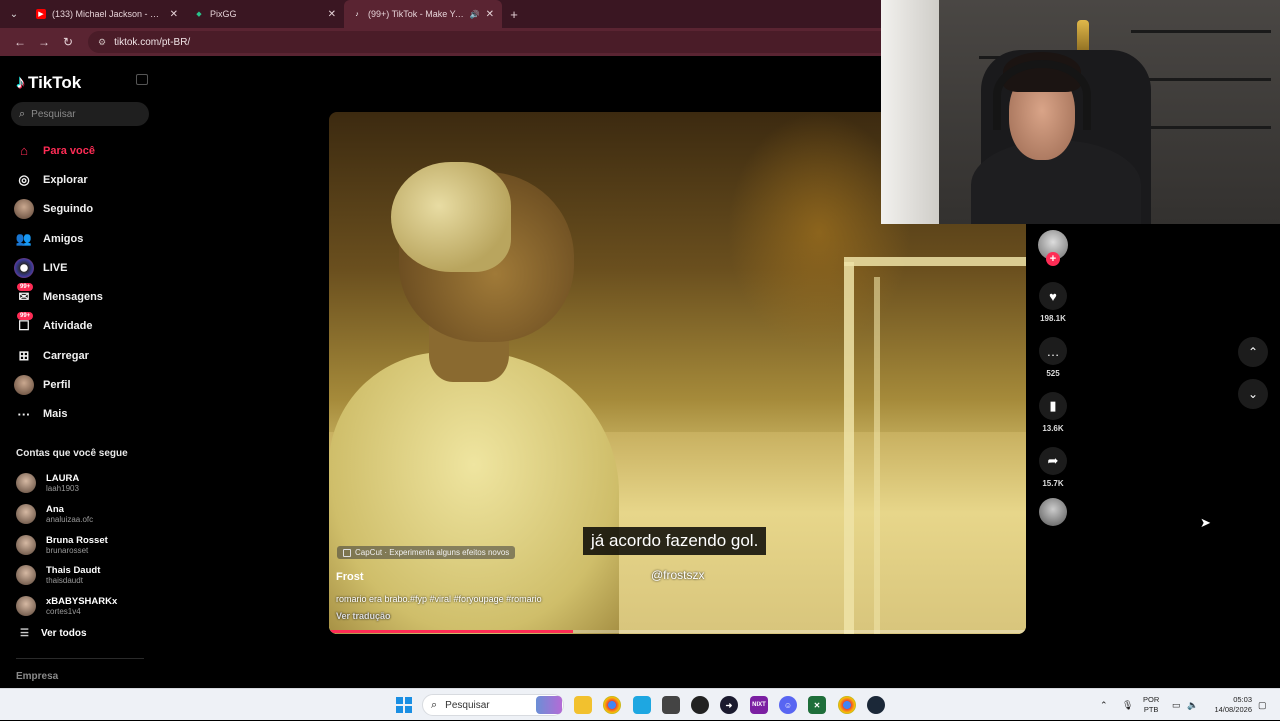 This screenshot has height=721, width=1280. I want to click on video-author: Frost, so click(350, 577).